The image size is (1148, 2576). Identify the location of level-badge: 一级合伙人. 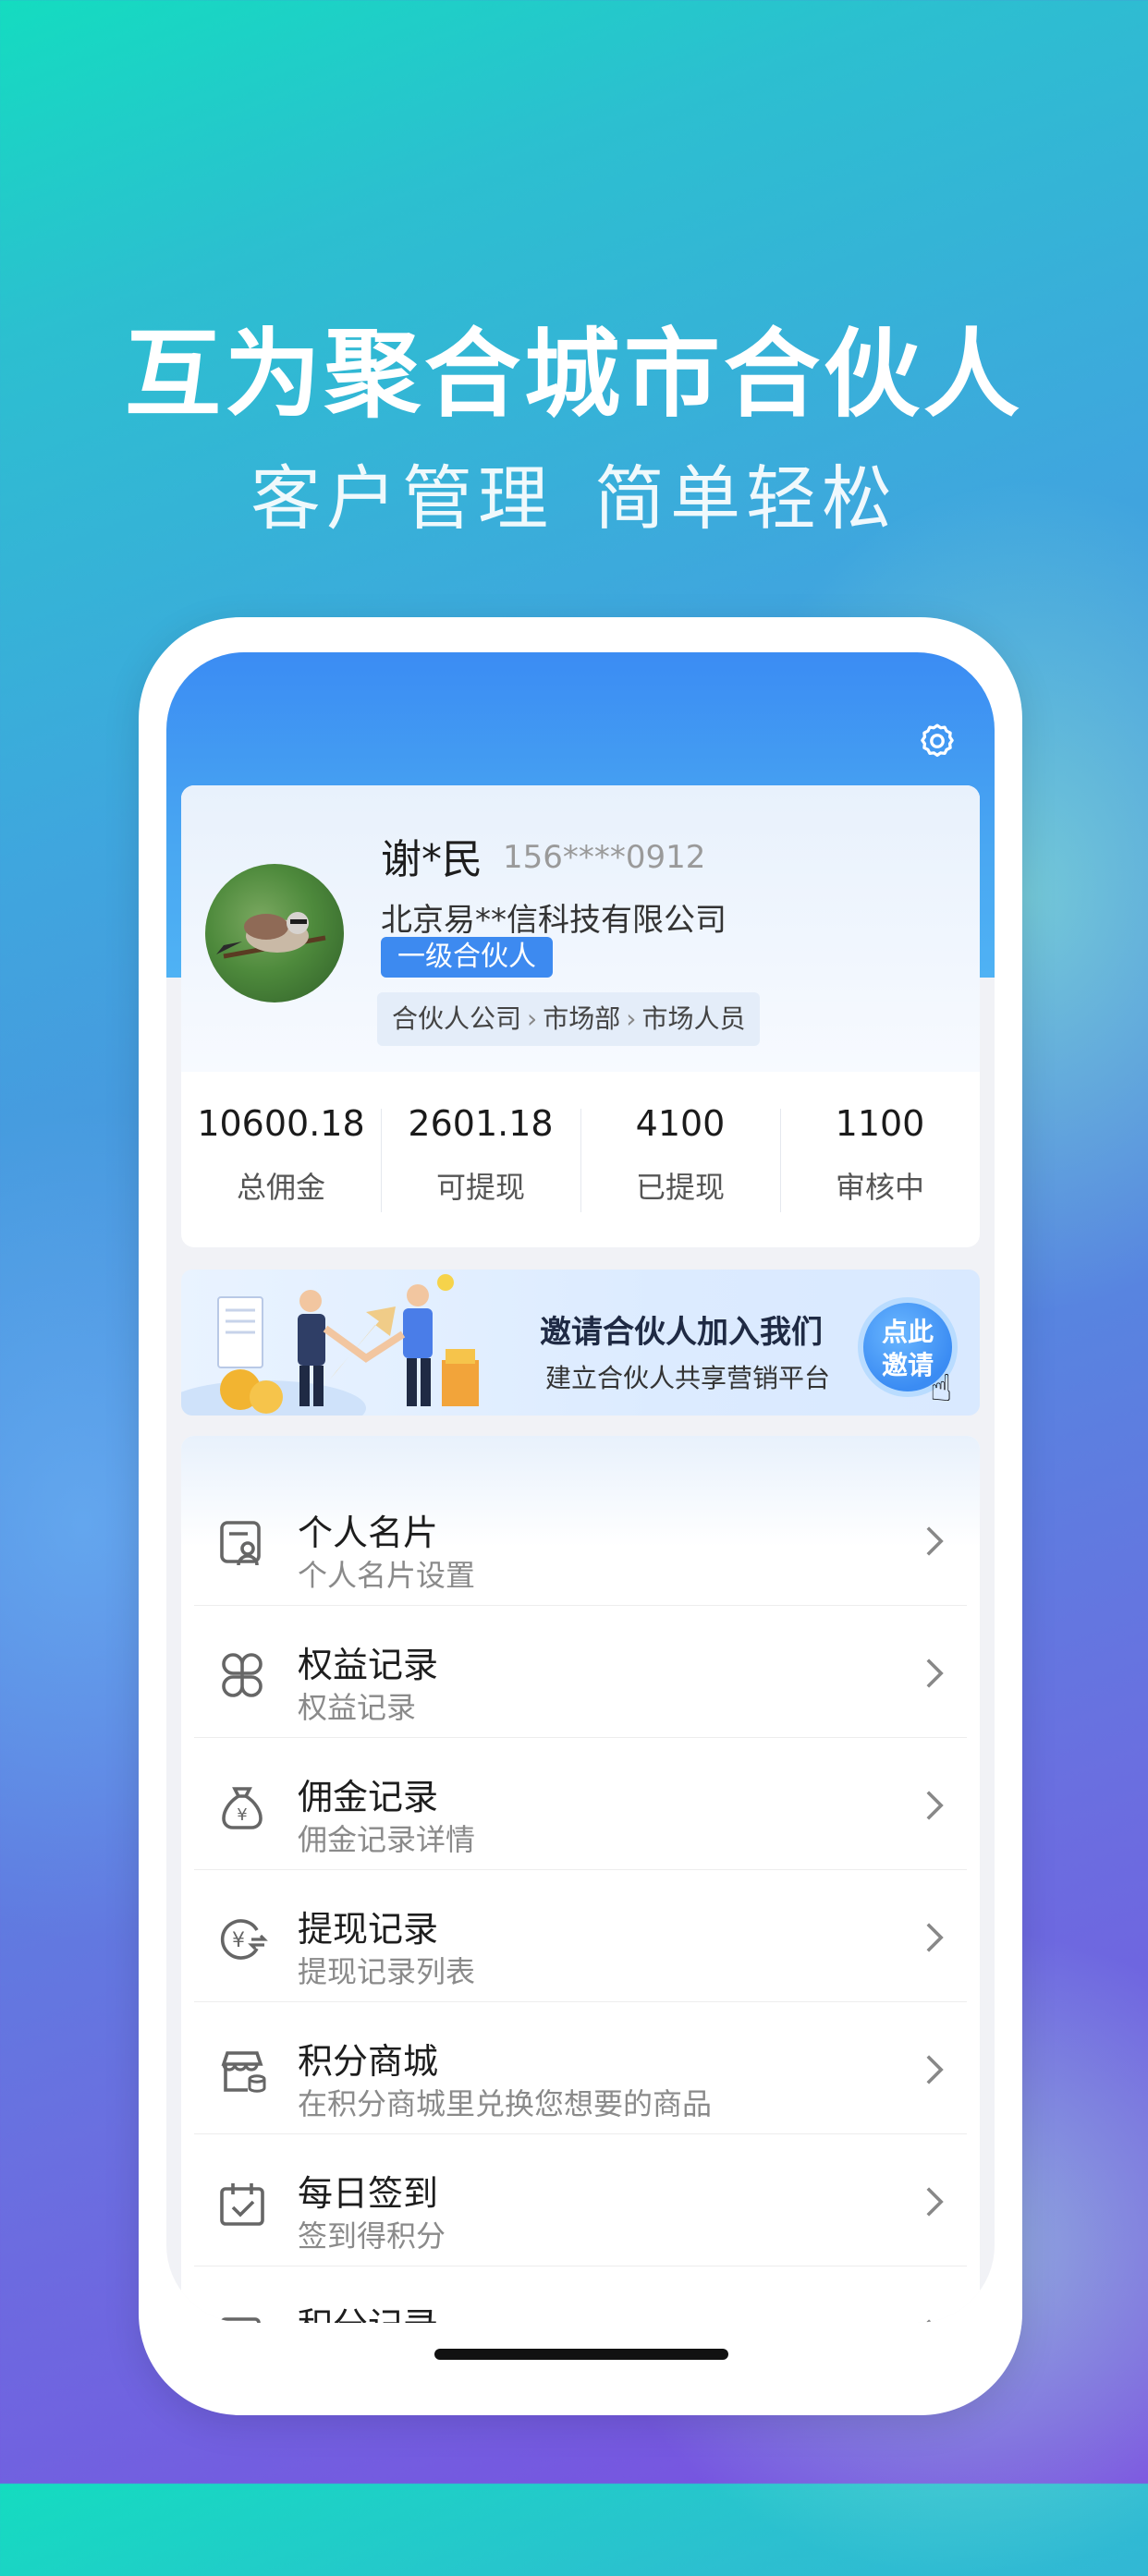
(467, 957).